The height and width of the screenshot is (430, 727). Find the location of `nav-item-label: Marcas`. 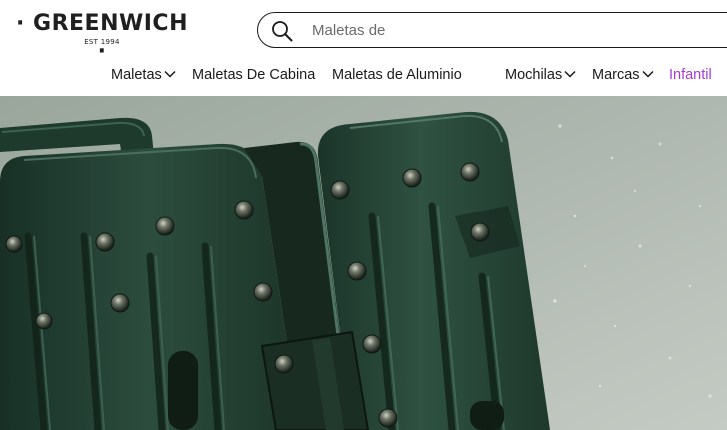

nav-item-label: Marcas is located at coordinates (616, 75).